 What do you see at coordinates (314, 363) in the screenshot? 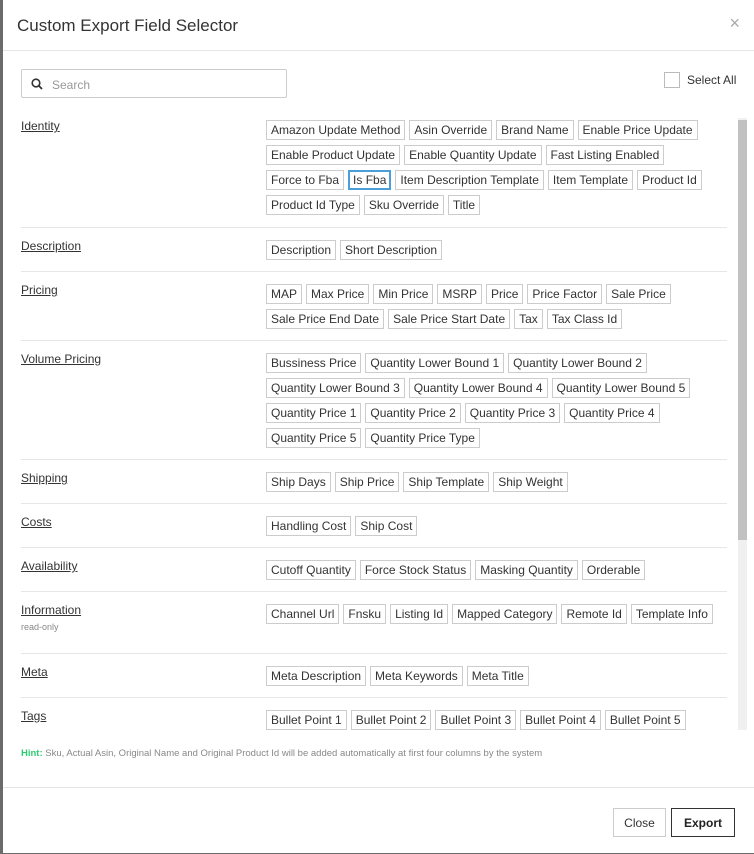
I see `field-chip: Bussiness Price` at bounding box center [314, 363].